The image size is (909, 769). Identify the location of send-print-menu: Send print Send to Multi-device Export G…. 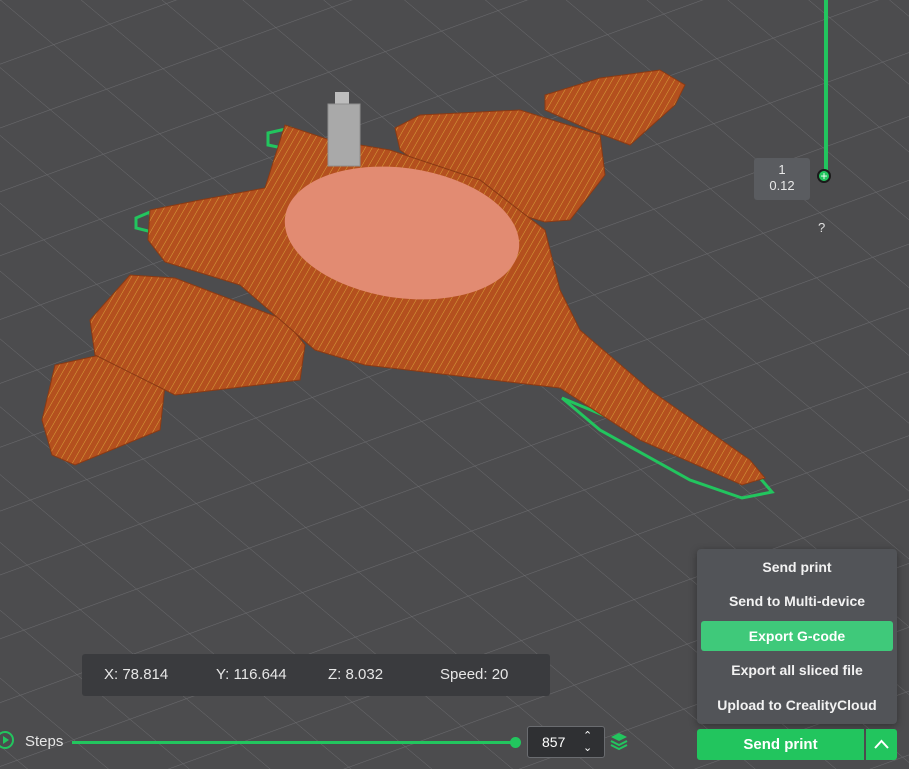
(797, 636).